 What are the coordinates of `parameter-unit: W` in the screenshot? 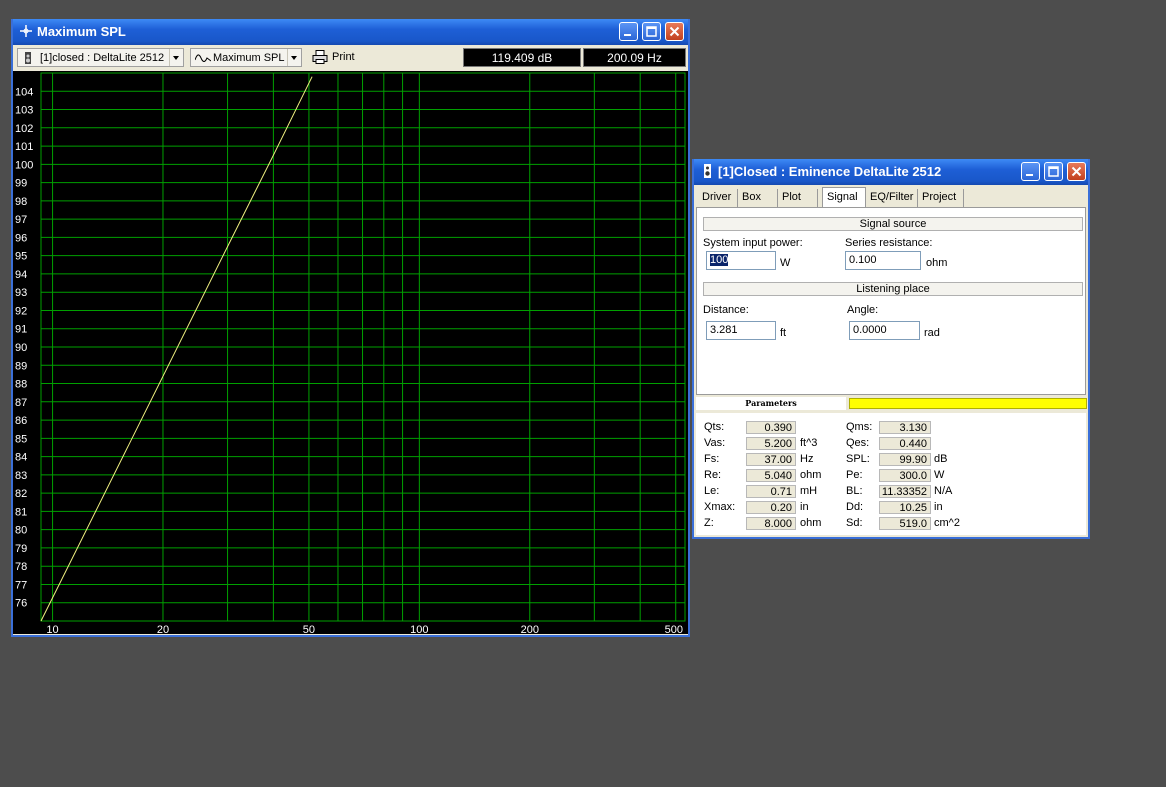 It's located at (939, 475).